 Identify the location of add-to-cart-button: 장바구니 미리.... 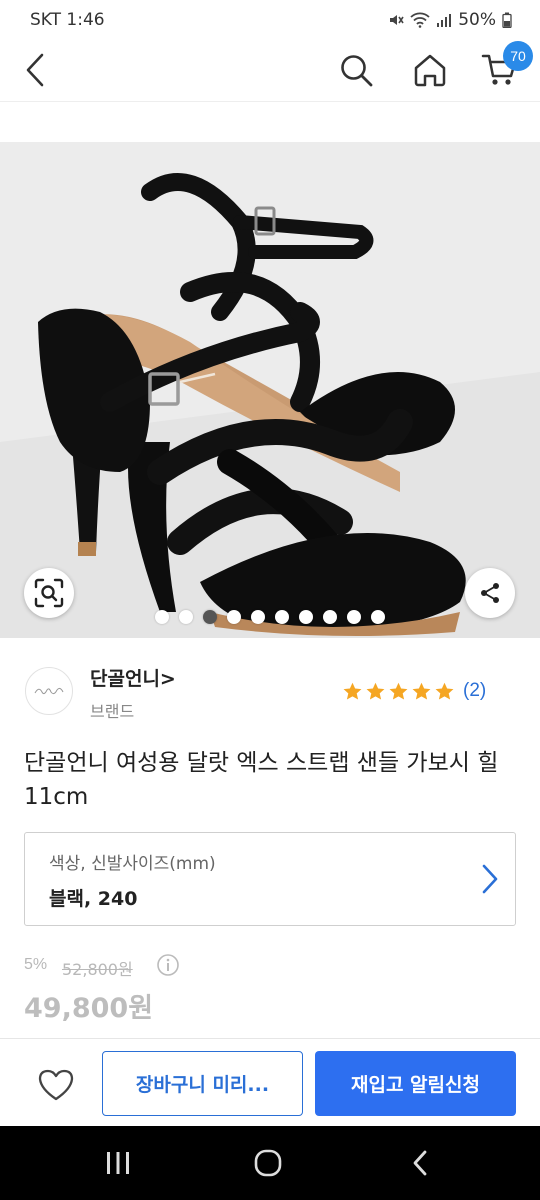
(202, 1083).